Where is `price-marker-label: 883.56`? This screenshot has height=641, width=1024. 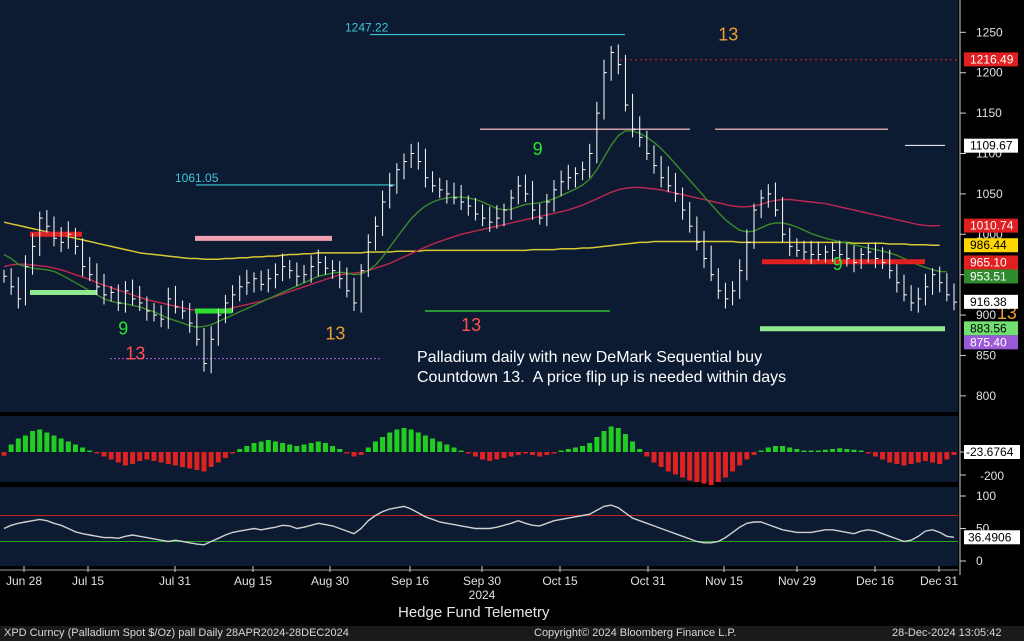
price-marker-label: 883.56 is located at coordinates (988, 328).